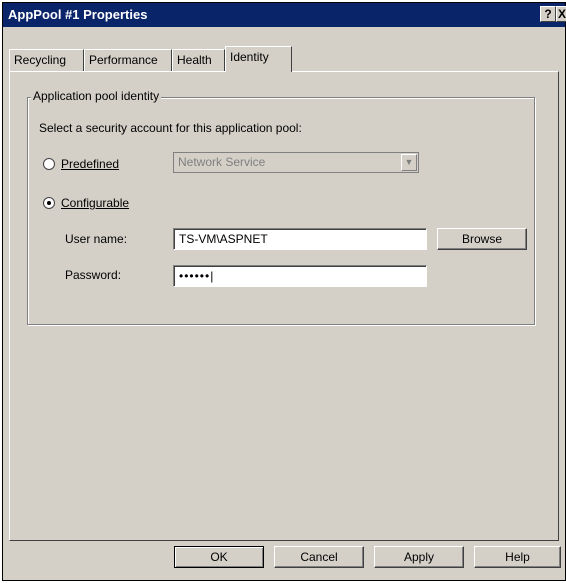 This screenshot has width=566, height=583. What do you see at coordinates (561, 14) in the screenshot?
I see `close-icon: X` at bounding box center [561, 14].